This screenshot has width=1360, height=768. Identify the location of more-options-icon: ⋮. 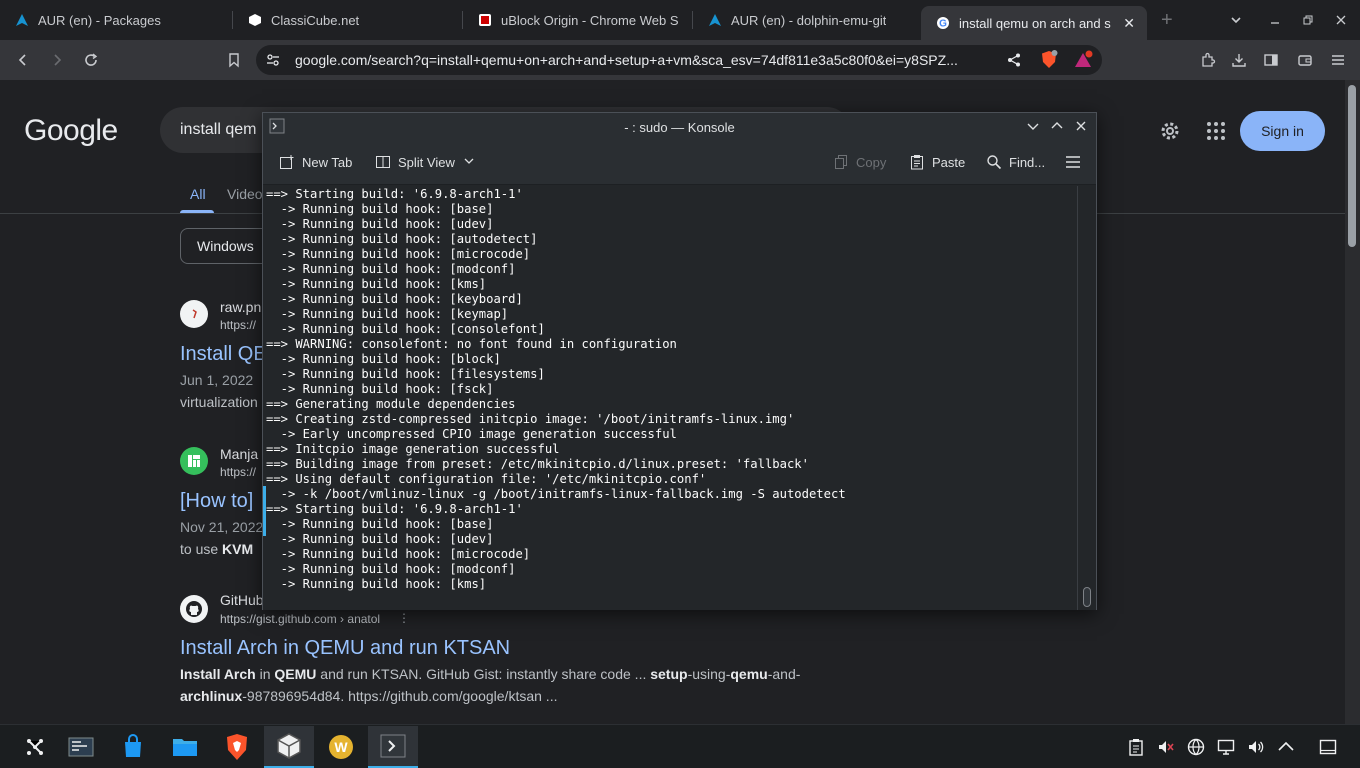
(404, 618).